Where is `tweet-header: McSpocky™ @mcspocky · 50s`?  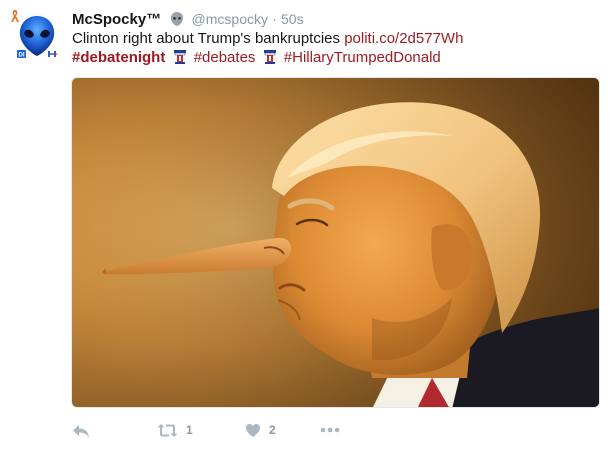 tweet-header: McSpocky™ @mcspocky · 50s is located at coordinates (188, 19).